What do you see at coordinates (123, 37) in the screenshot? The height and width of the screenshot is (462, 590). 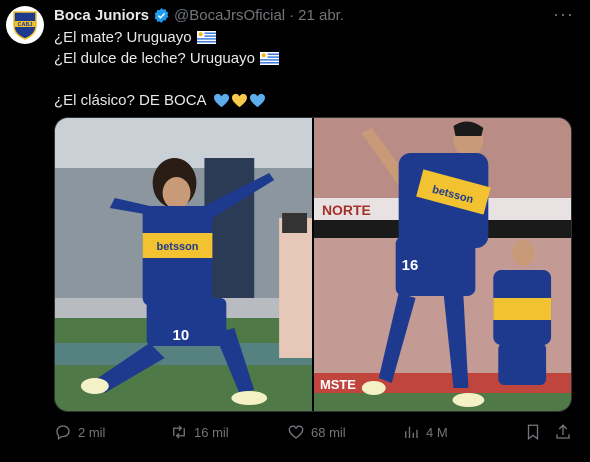 I see `tweet-line-1-text: ¿El mate? Uruguayo` at bounding box center [123, 37].